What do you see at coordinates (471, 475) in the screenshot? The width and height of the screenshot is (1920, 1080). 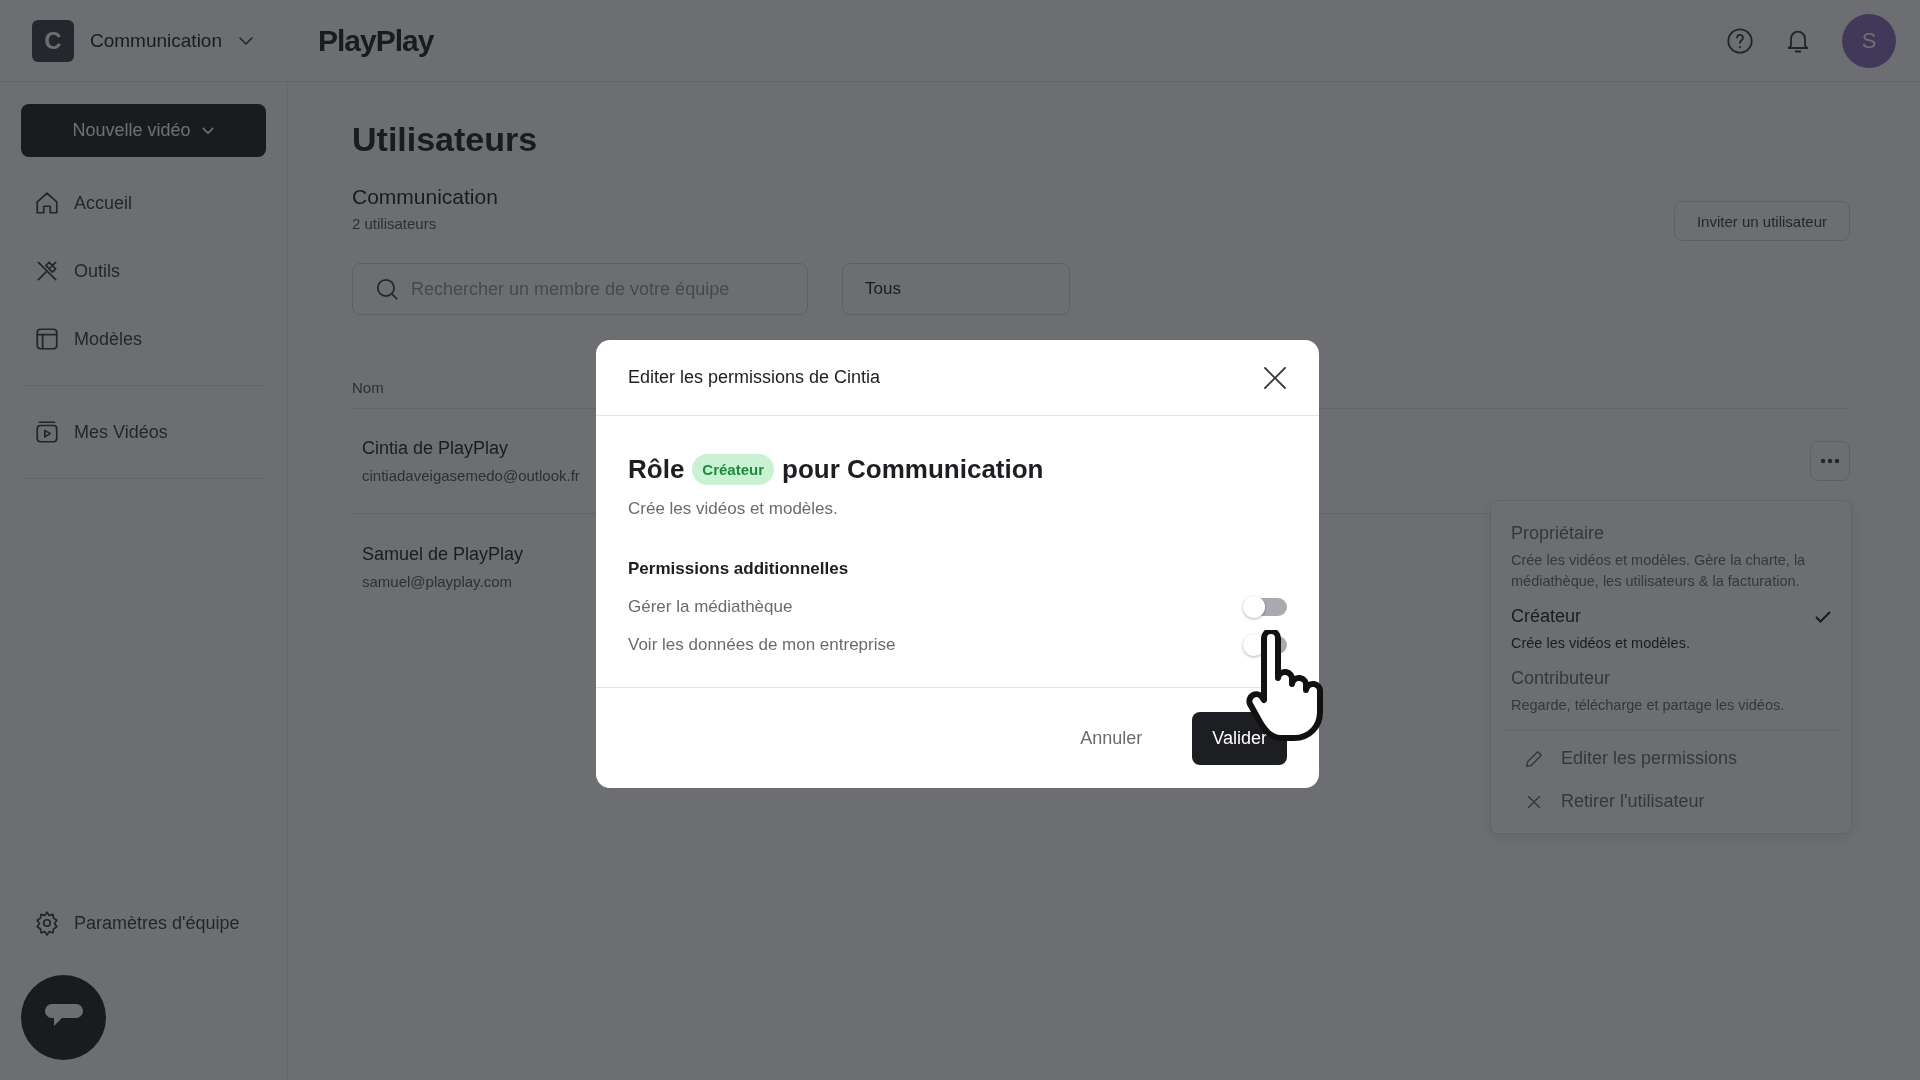 I see `user-email: cintiadaveigasemedo@outlook.fr` at bounding box center [471, 475].